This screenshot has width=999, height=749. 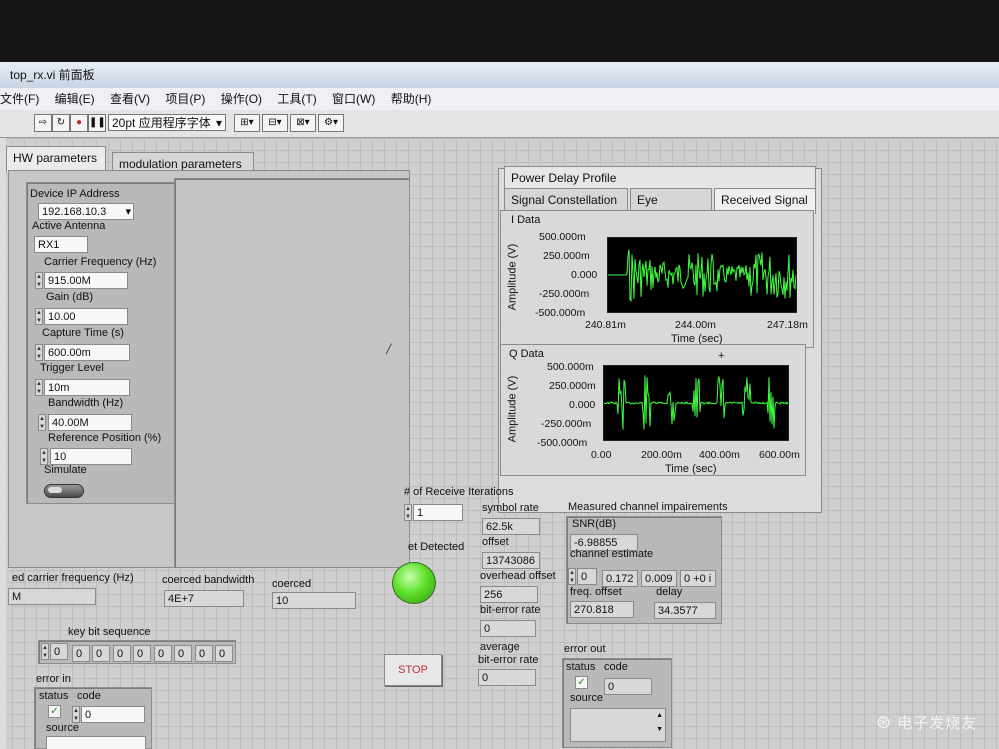 I want to click on gain-label: Gain (dB), so click(x=70, y=297).